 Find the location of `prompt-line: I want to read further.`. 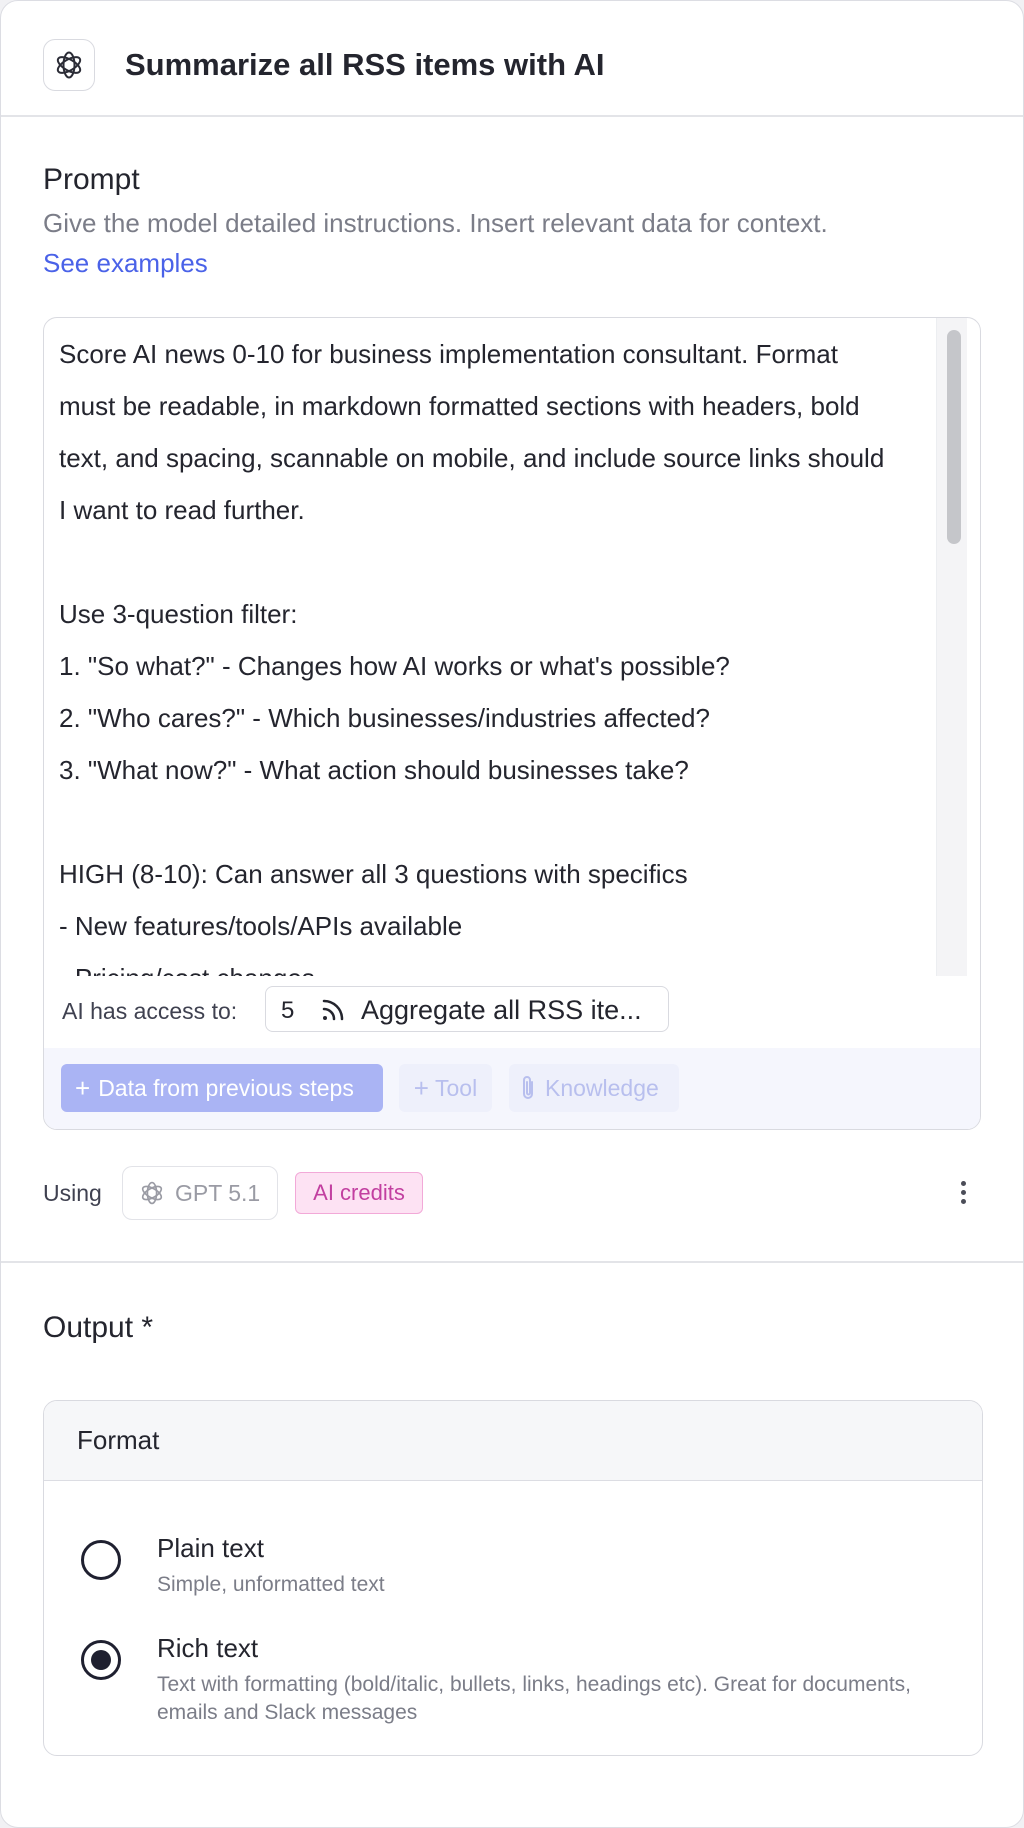

prompt-line: I want to read further. is located at coordinates (182, 510).